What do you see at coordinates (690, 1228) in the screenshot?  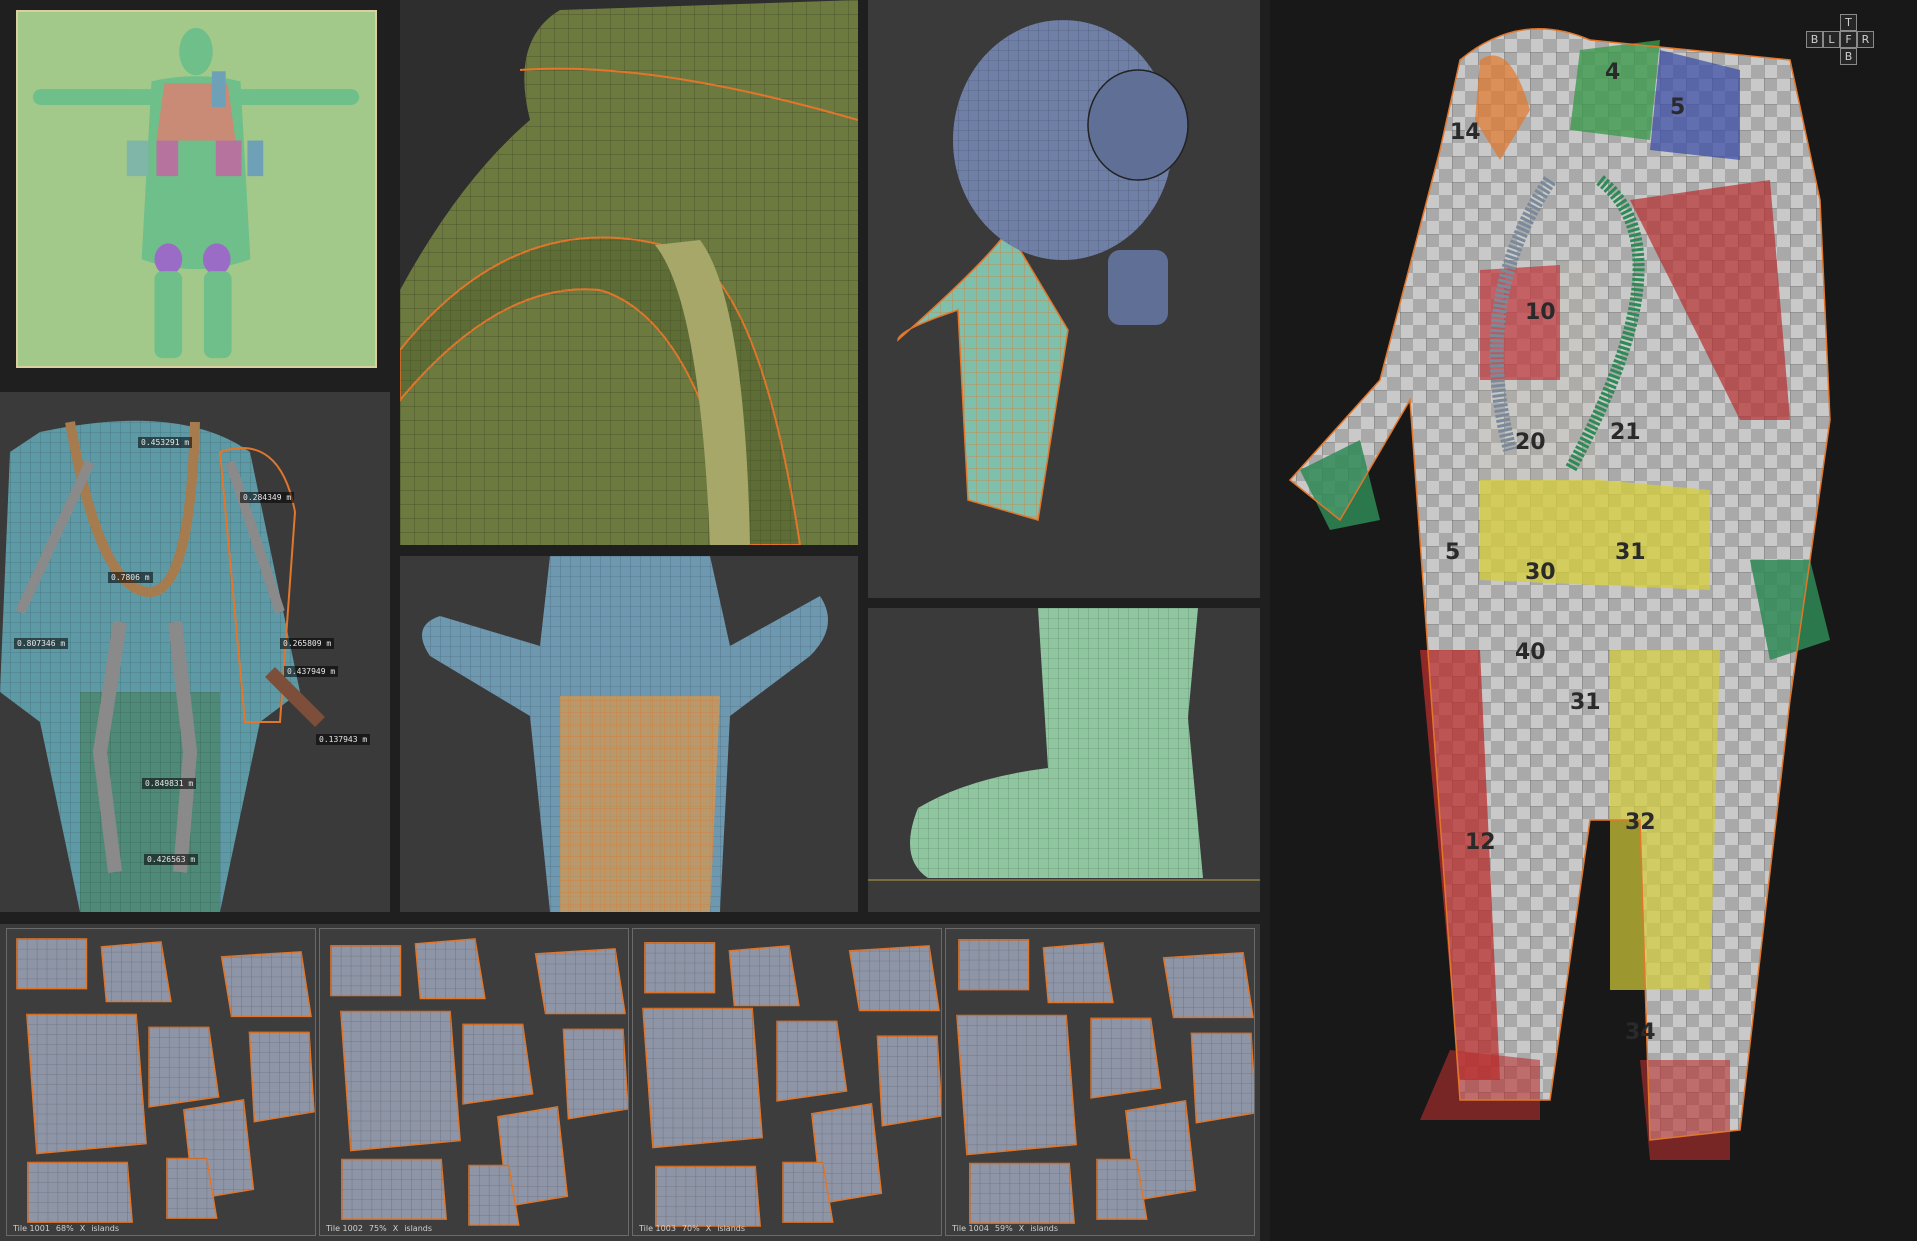 I see `uv-tile-pct: 70%` at bounding box center [690, 1228].